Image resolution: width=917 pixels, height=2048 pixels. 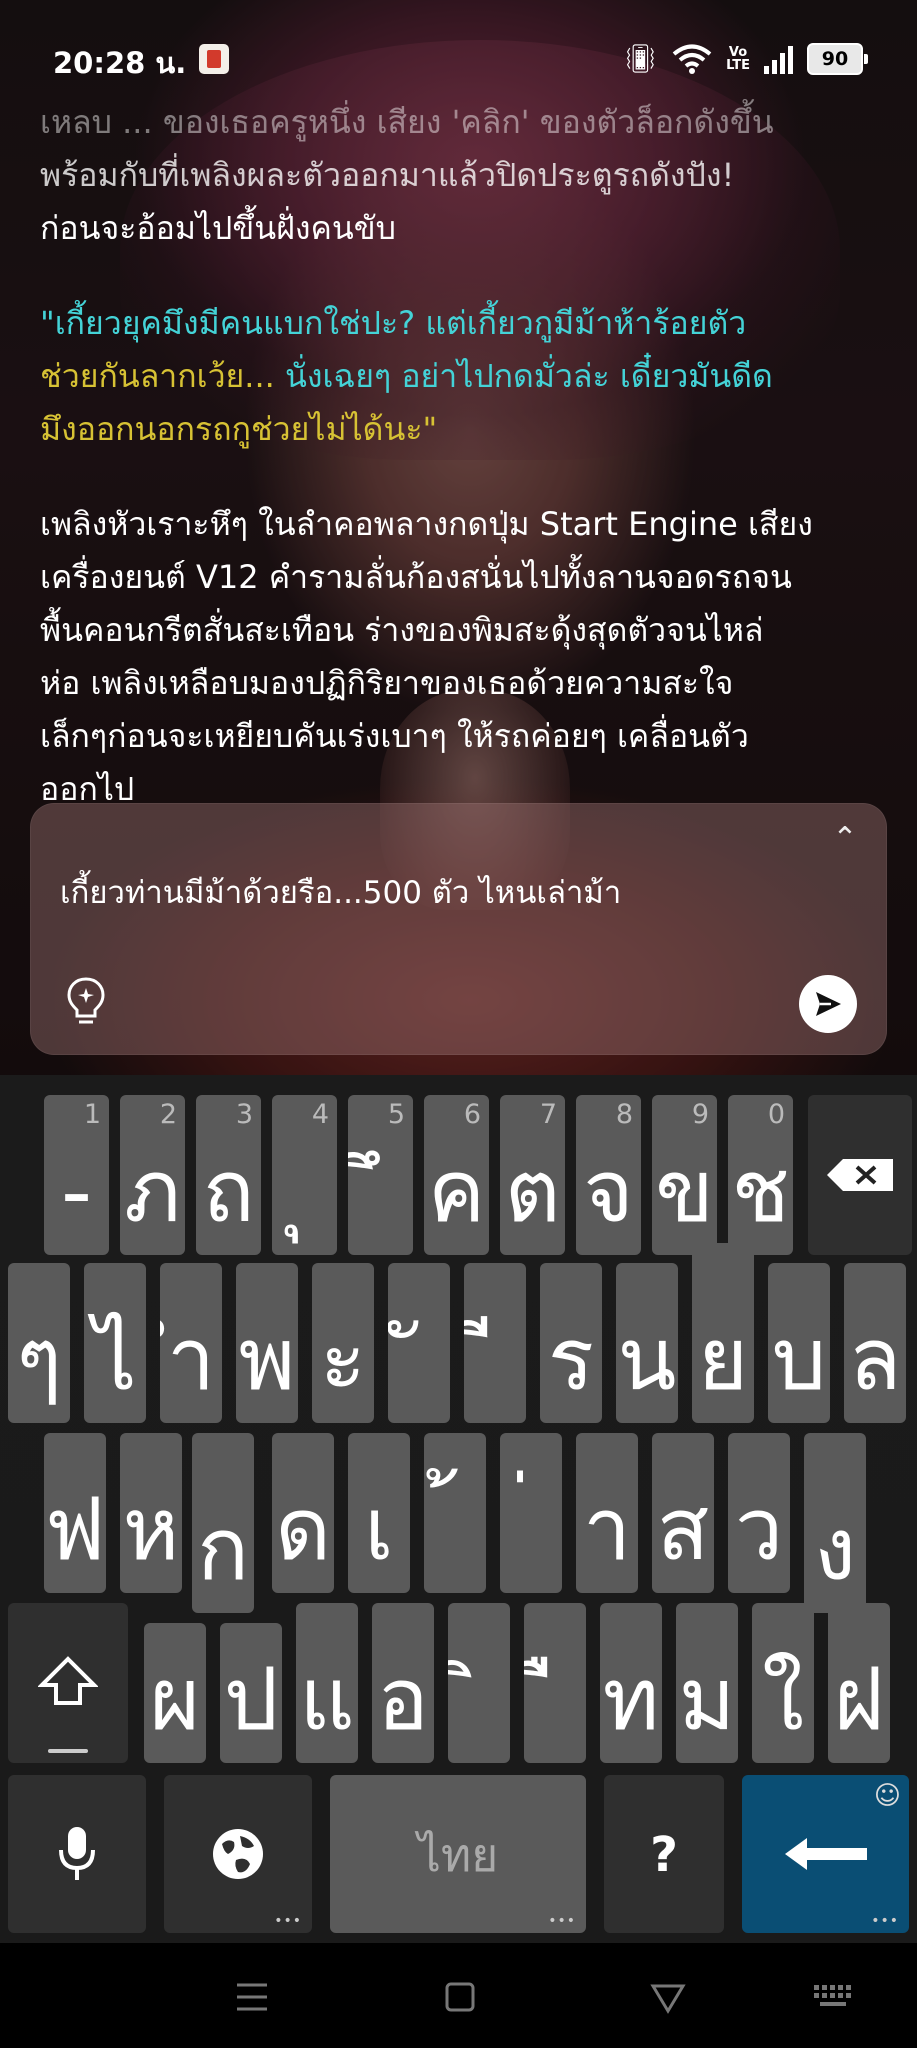 I want to click on key: เ, so click(x=379, y=1513).